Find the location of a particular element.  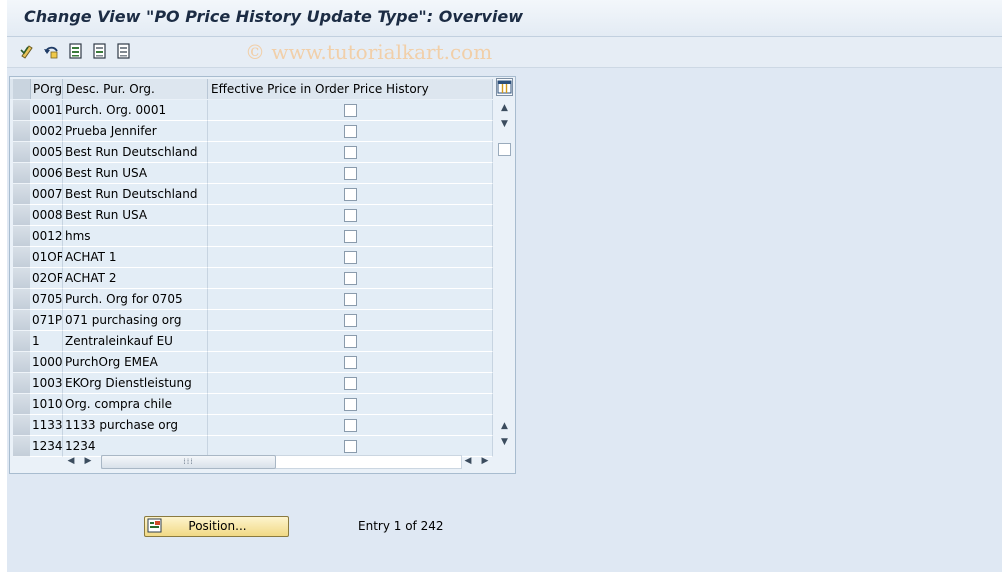

cell-porg: 02OR is located at coordinates (46, 278).